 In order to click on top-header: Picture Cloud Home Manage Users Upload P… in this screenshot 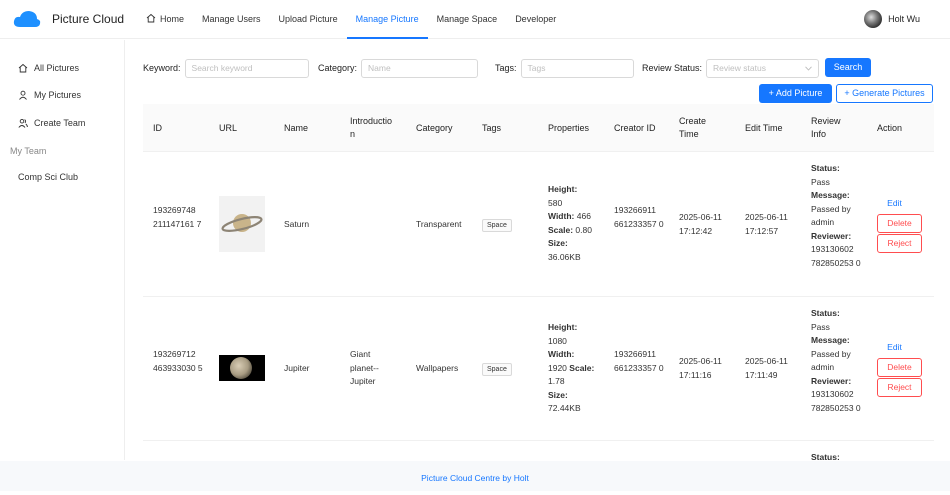, I will do `click(475, 19)`.